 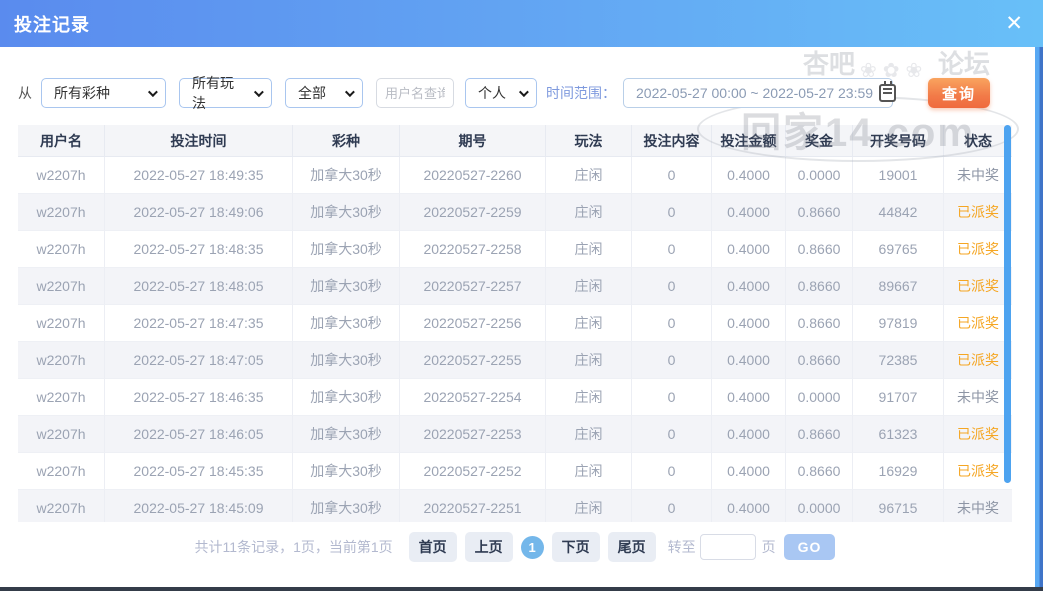 I want to click on column-header: 用户名, so click(x=61, y=141).